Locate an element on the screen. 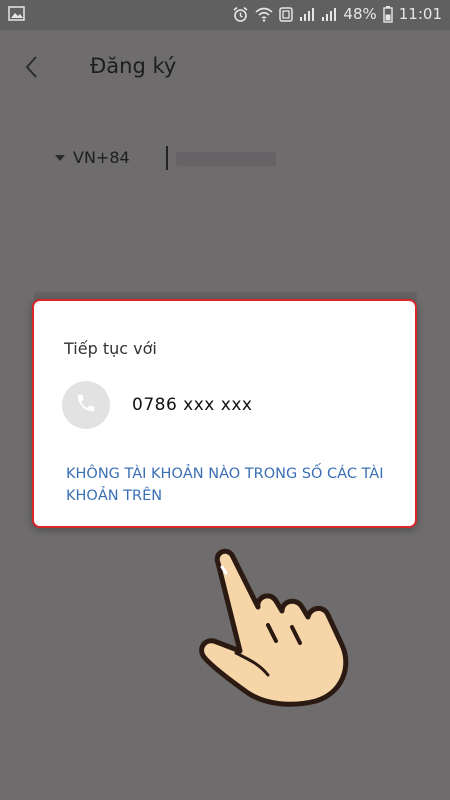  dropdown-arrow-icon is located at coordinates (60, 157).